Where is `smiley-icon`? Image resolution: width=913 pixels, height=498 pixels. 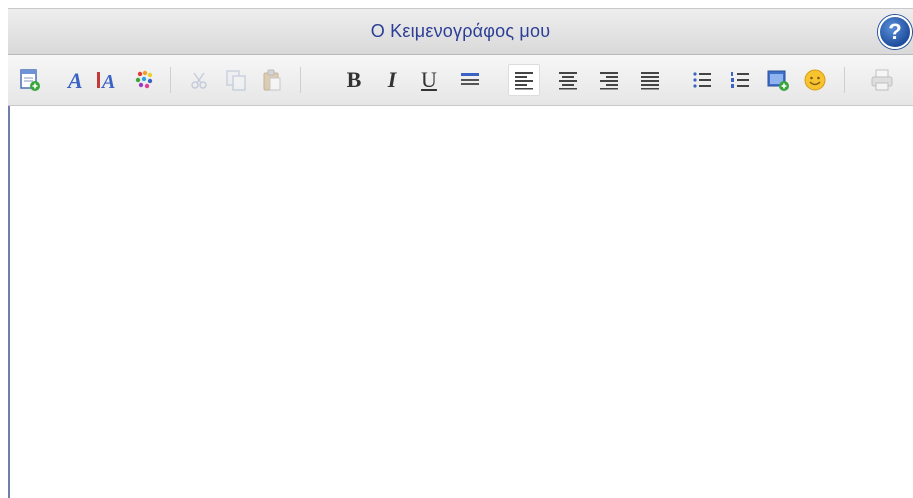
smiley-icon is located at coordinates (815, 80).